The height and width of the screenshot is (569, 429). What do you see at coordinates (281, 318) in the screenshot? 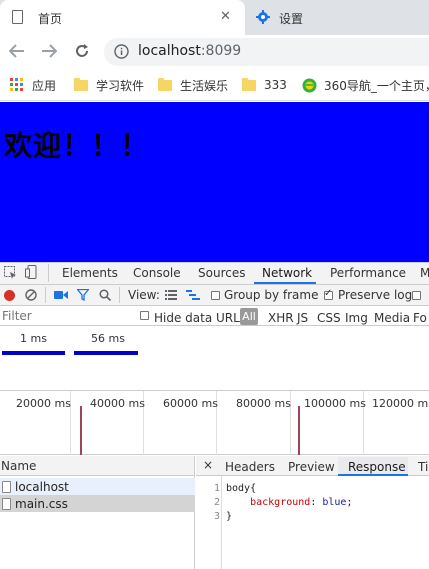
I see `filter-type-xhr: XHR` at bounding box center [281, 318].